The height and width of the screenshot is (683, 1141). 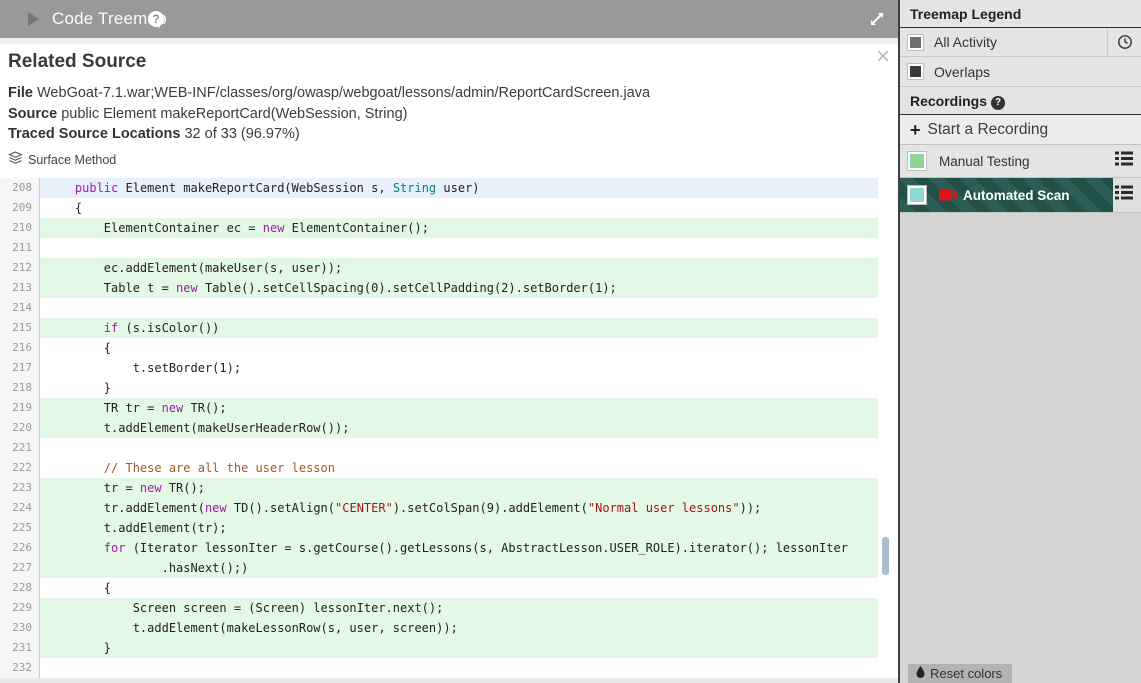 What do you see at coordinates (920, 673) in the screenshot?
I see `droplet-icon` at bounding box center [920, 673].